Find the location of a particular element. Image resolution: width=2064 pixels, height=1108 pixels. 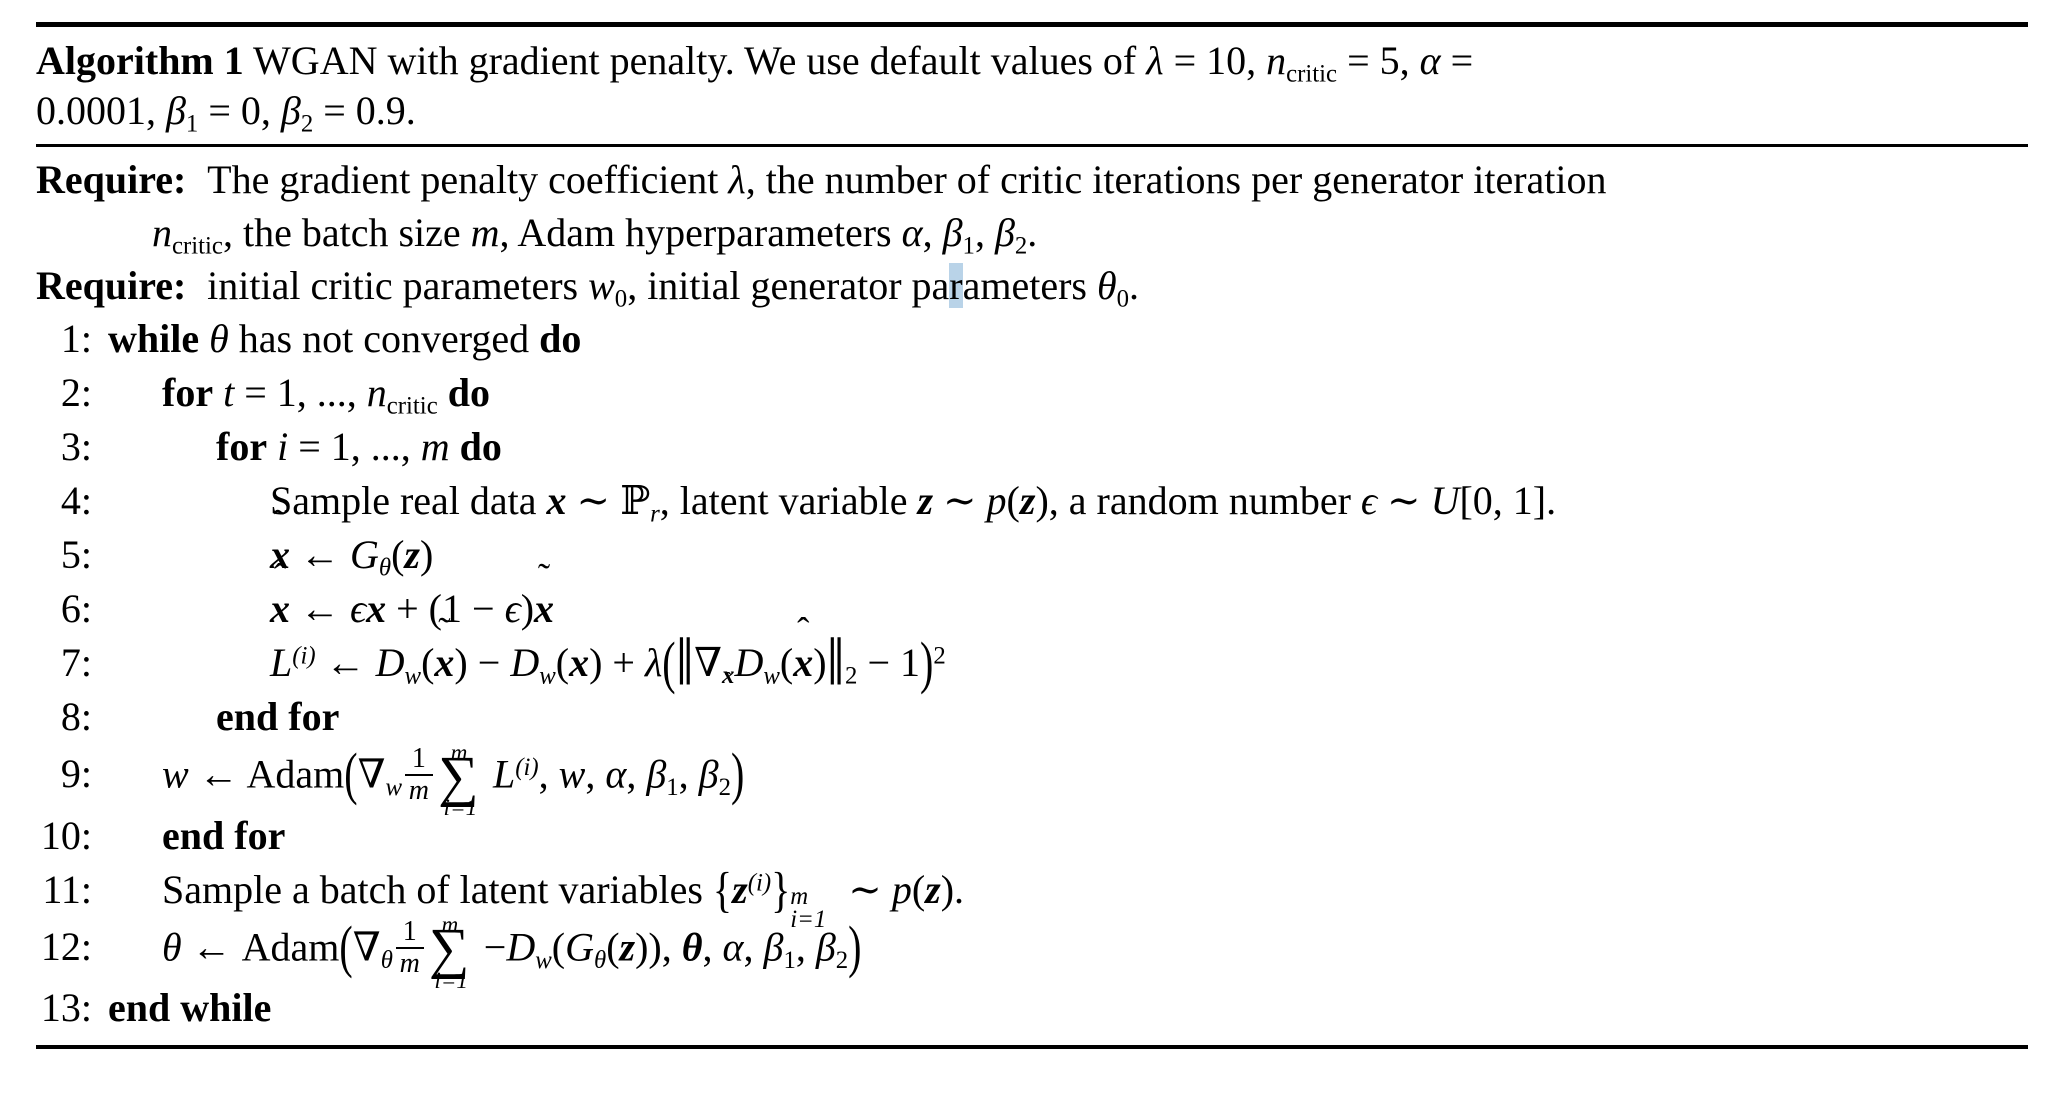

require-cont-text-1: , the batch size is located at coordinates (341, 232).